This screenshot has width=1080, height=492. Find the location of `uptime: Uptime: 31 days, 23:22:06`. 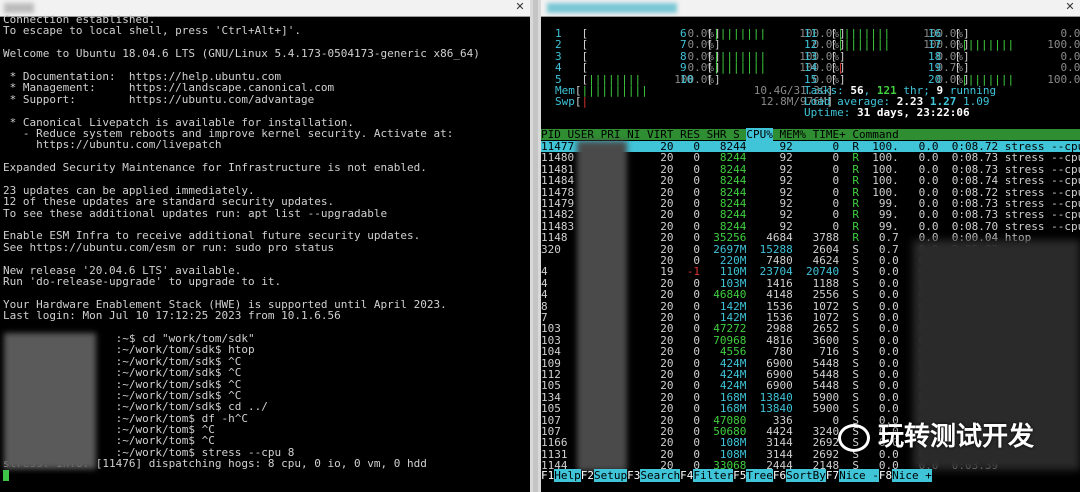

uptime: Uptime: 31 days, 23:22:06 is located at coordinates (887, 112).